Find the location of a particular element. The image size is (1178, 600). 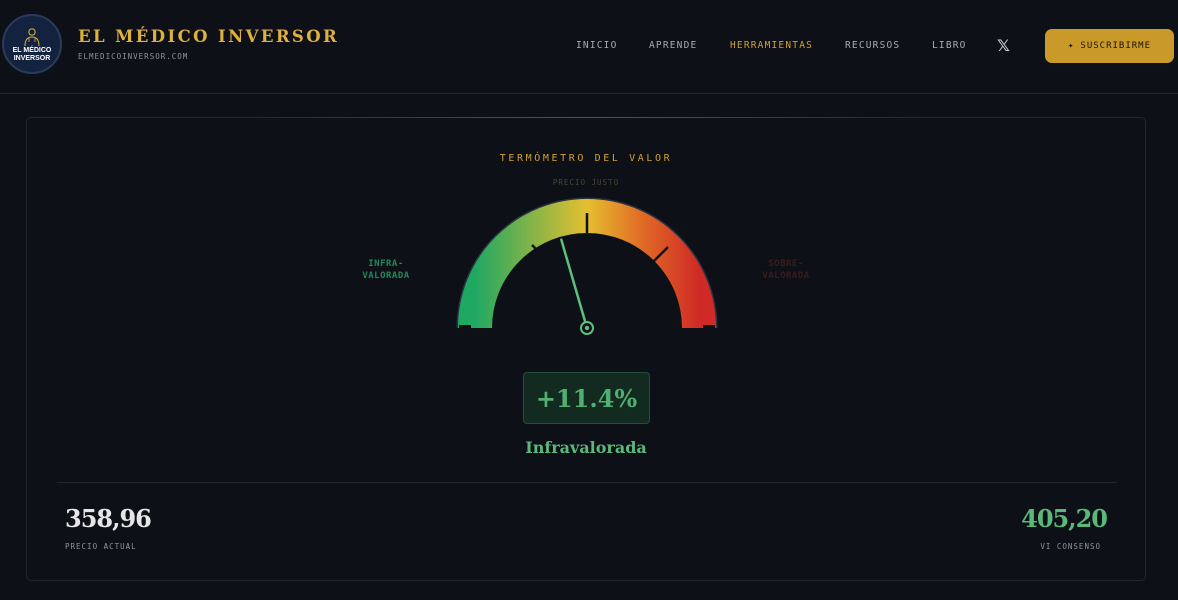

gauge-tick-left is located at coordinates (539, 252).